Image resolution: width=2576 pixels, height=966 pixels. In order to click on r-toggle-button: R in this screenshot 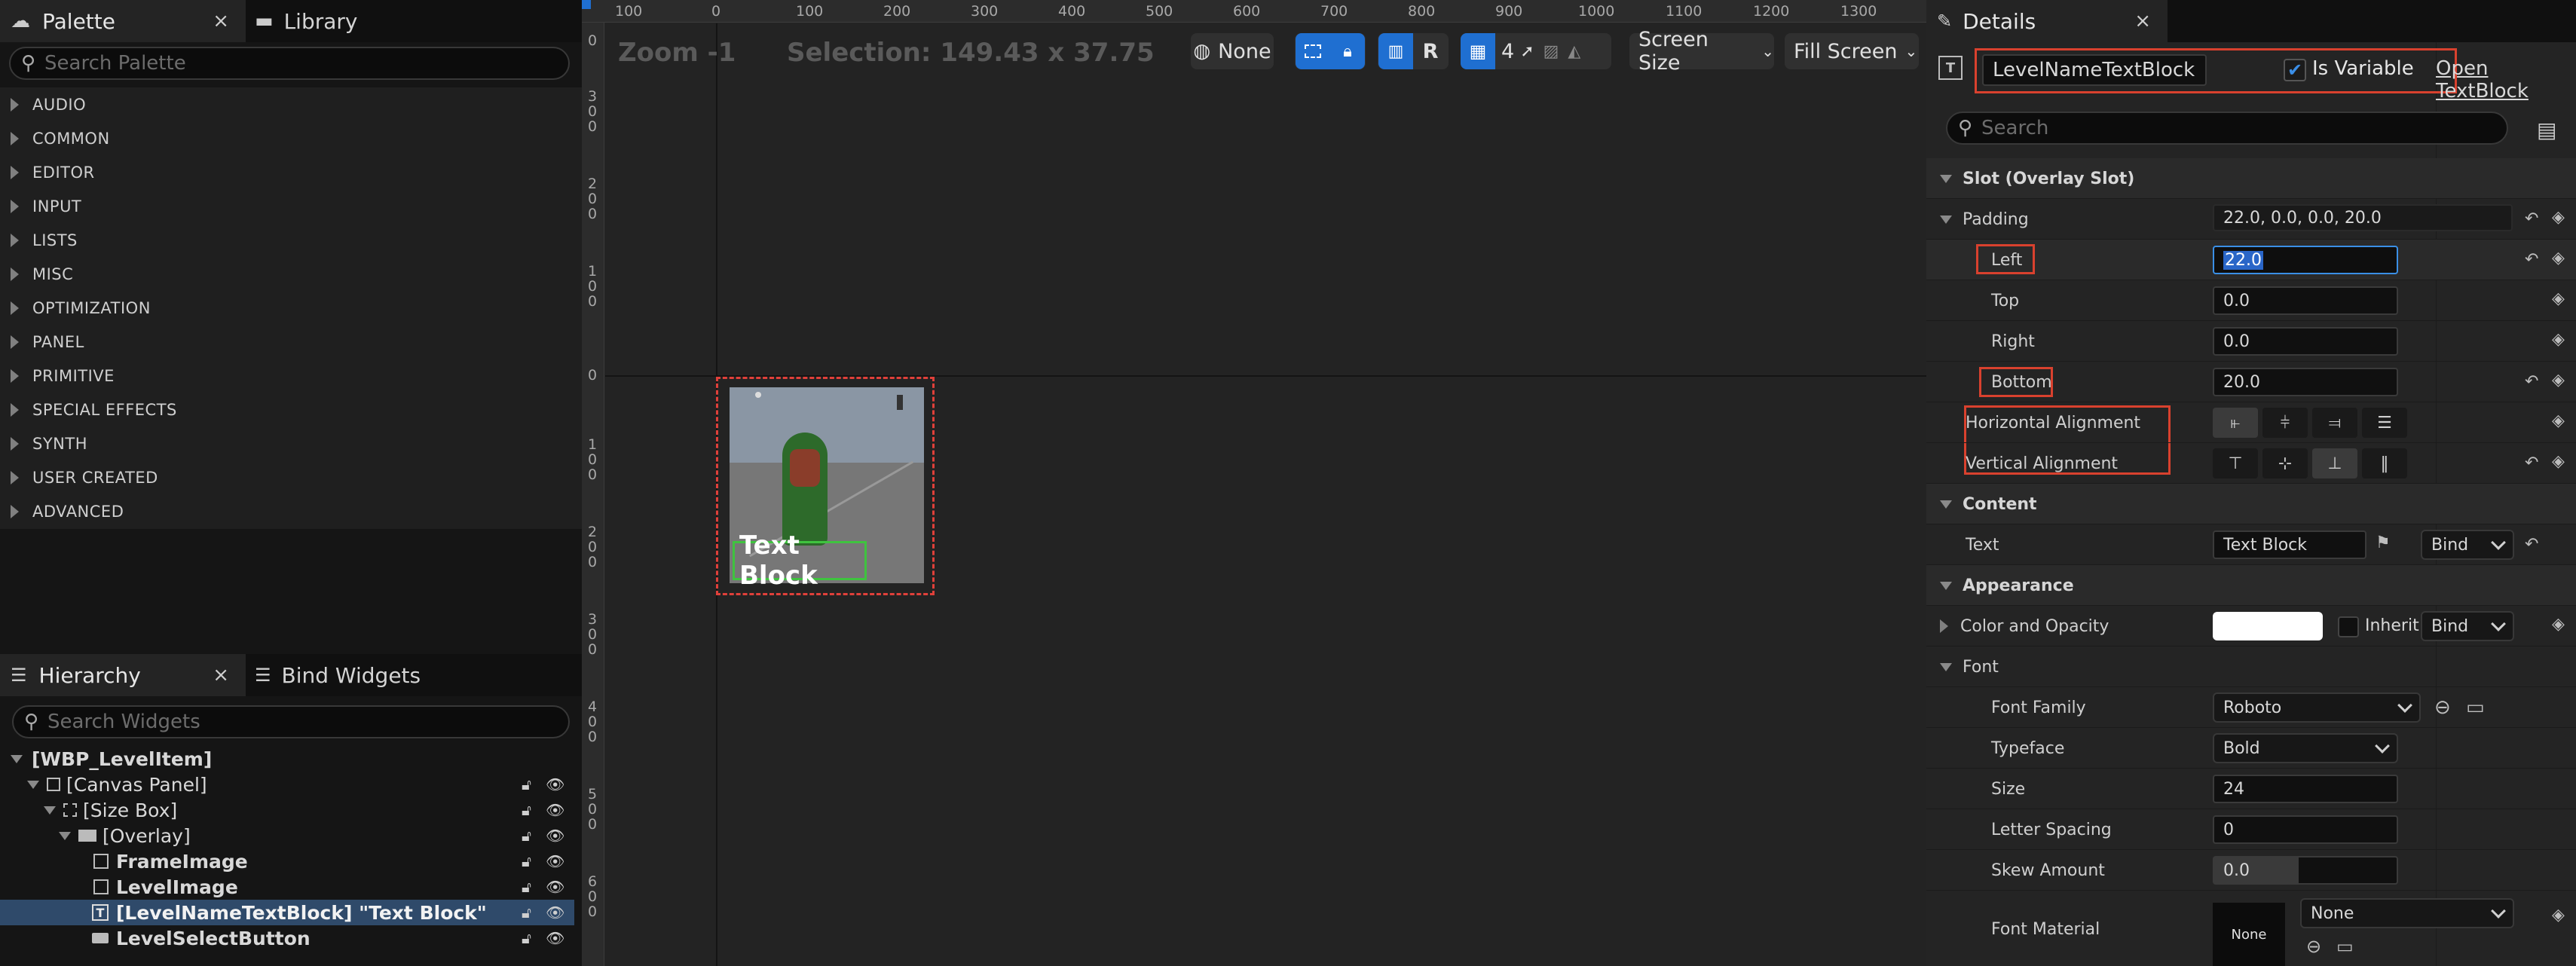, I will do `click(1431, 51)`.